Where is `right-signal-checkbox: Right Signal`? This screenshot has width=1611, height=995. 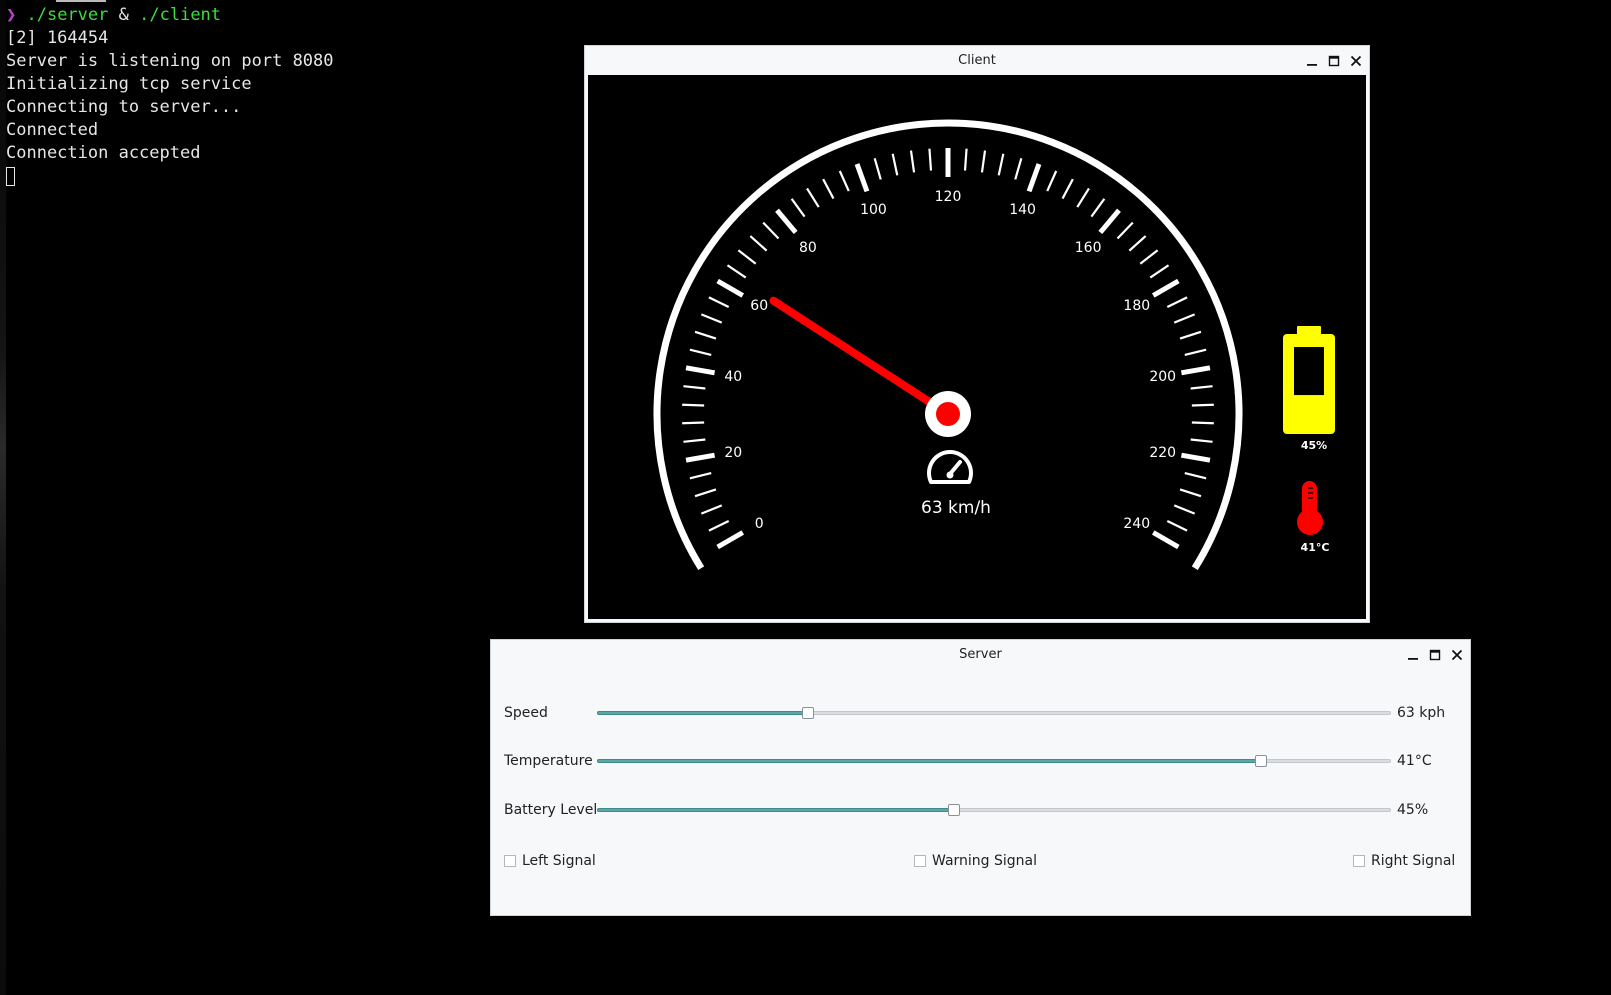 right-signal-checkbox: Right Signal is located at coordinates (1404, 861).